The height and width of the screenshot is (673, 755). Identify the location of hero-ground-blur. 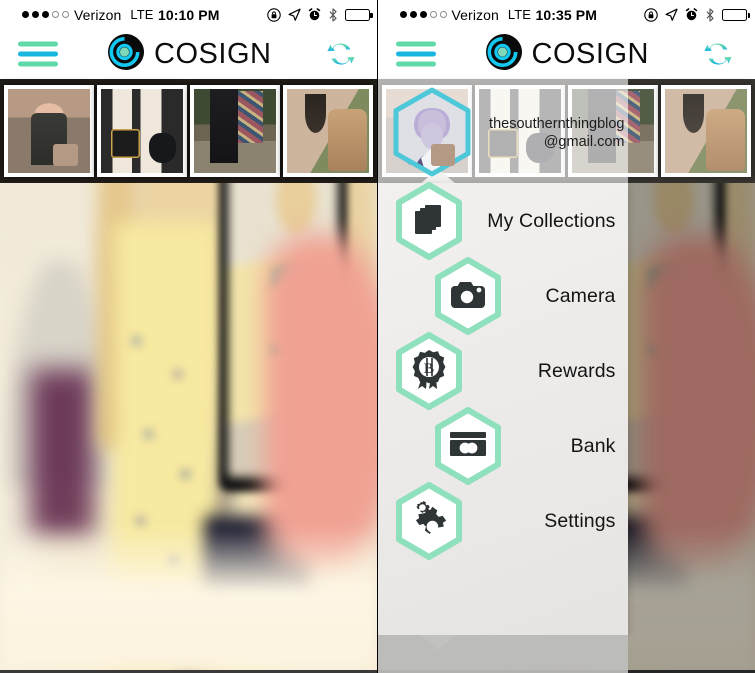
(189, 599).